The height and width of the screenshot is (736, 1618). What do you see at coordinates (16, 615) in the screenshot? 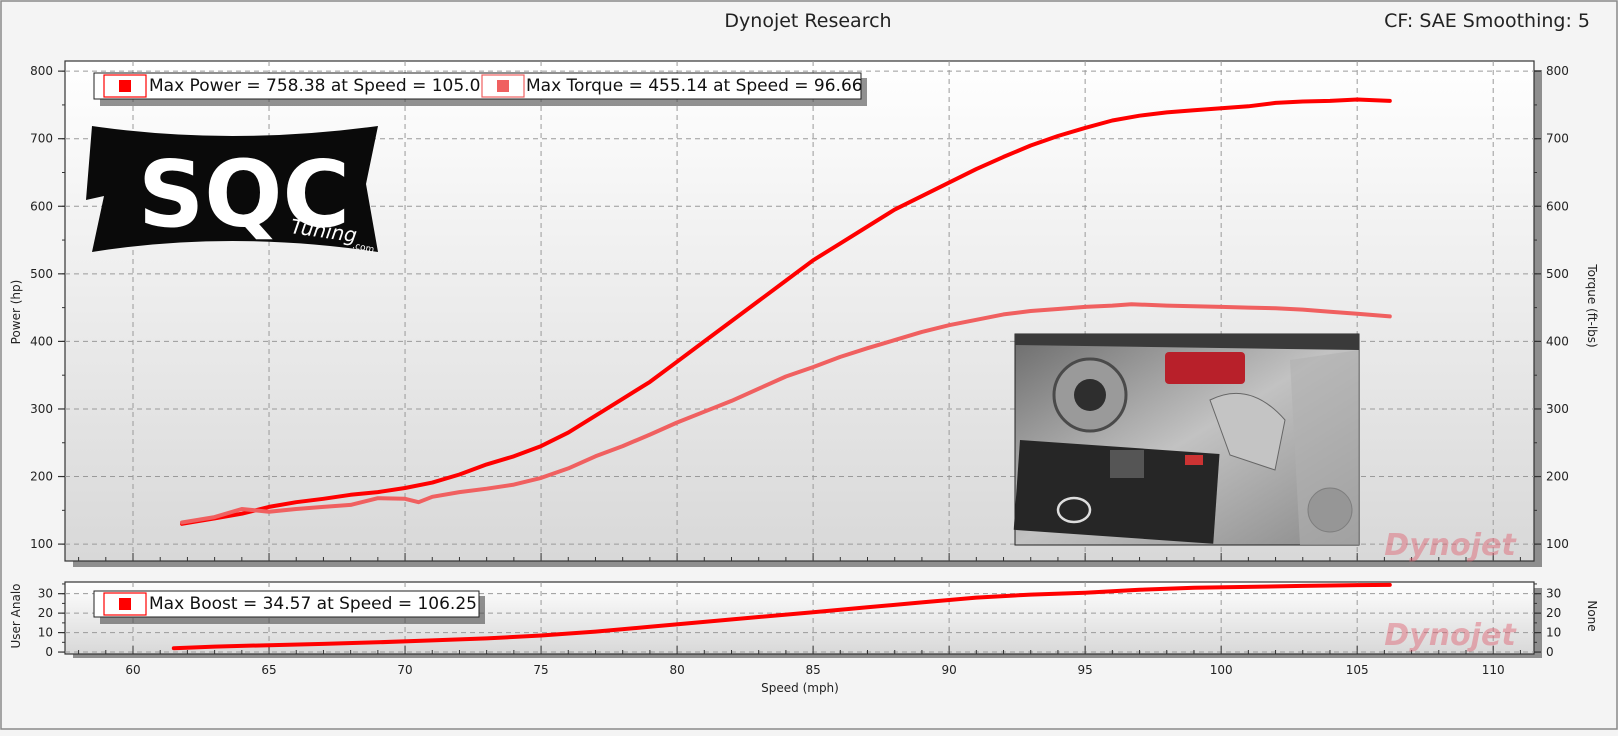
I see `y-axis-title-user-analog: User Analo` at bounding box center [16, 615].